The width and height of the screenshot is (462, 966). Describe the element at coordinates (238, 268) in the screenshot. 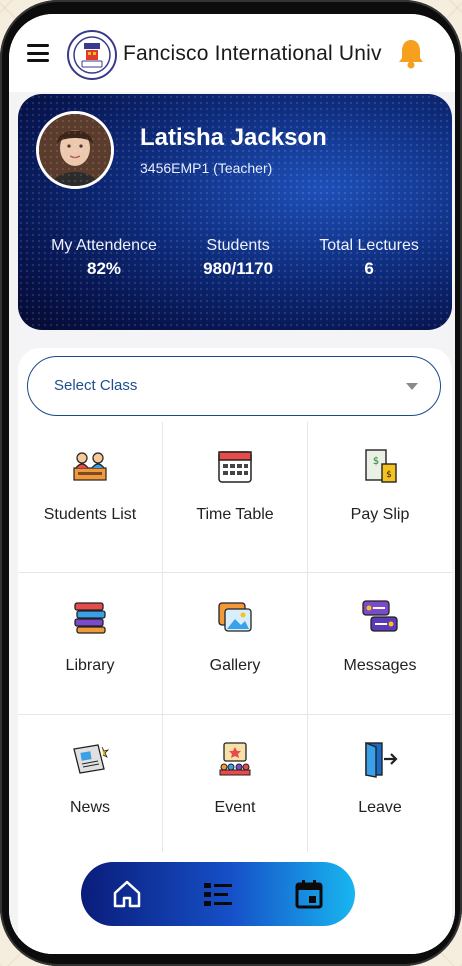

I see `stat-value: 980/1170` at that location.